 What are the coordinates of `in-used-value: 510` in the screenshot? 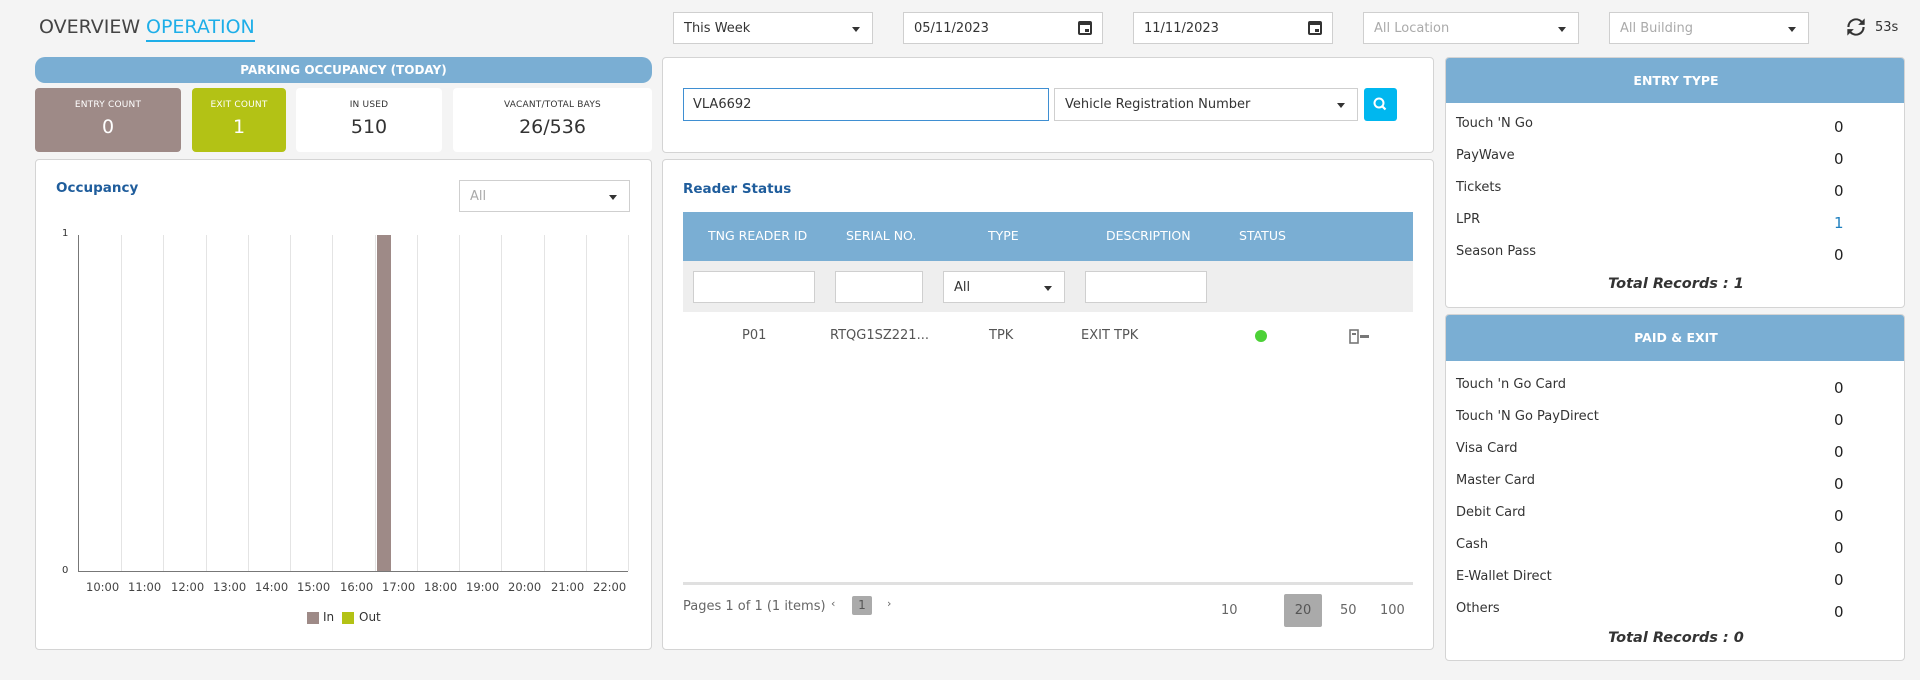 It's located at (369, 127).